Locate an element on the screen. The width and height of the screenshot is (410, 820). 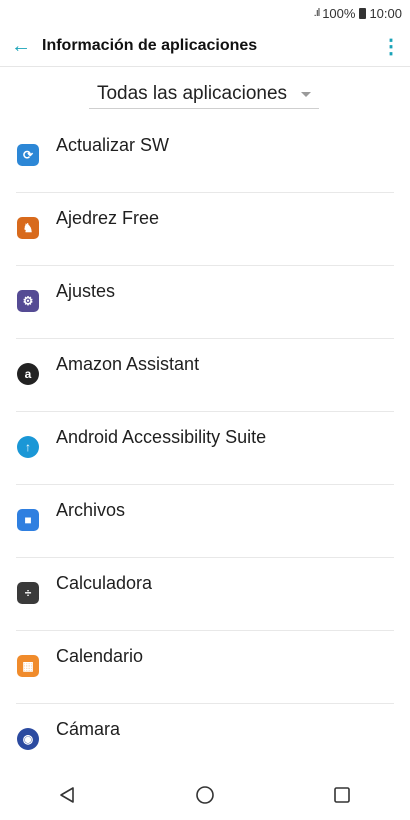
app-label: Cámara is located at coordinates (88, 729).